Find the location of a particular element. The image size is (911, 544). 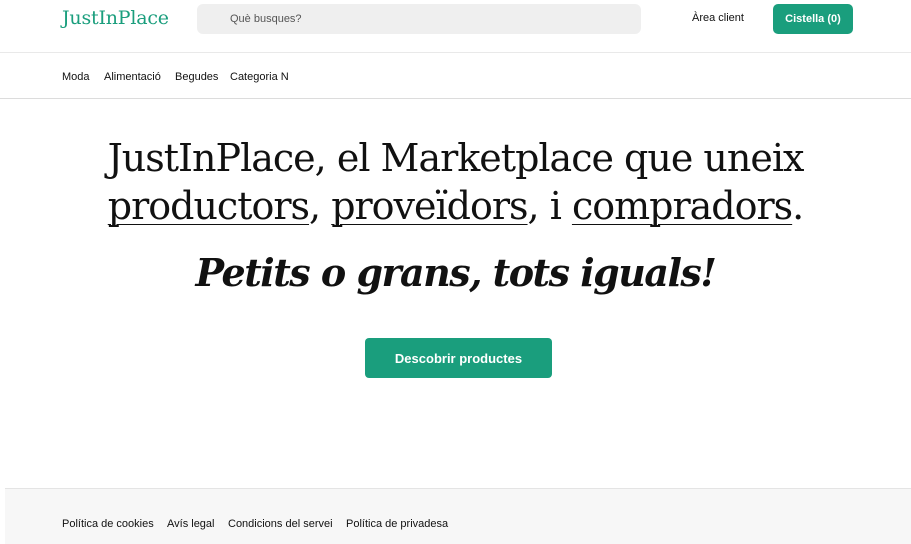

discover-products-button: Descobrir productes is located at coordinates (458, 358).